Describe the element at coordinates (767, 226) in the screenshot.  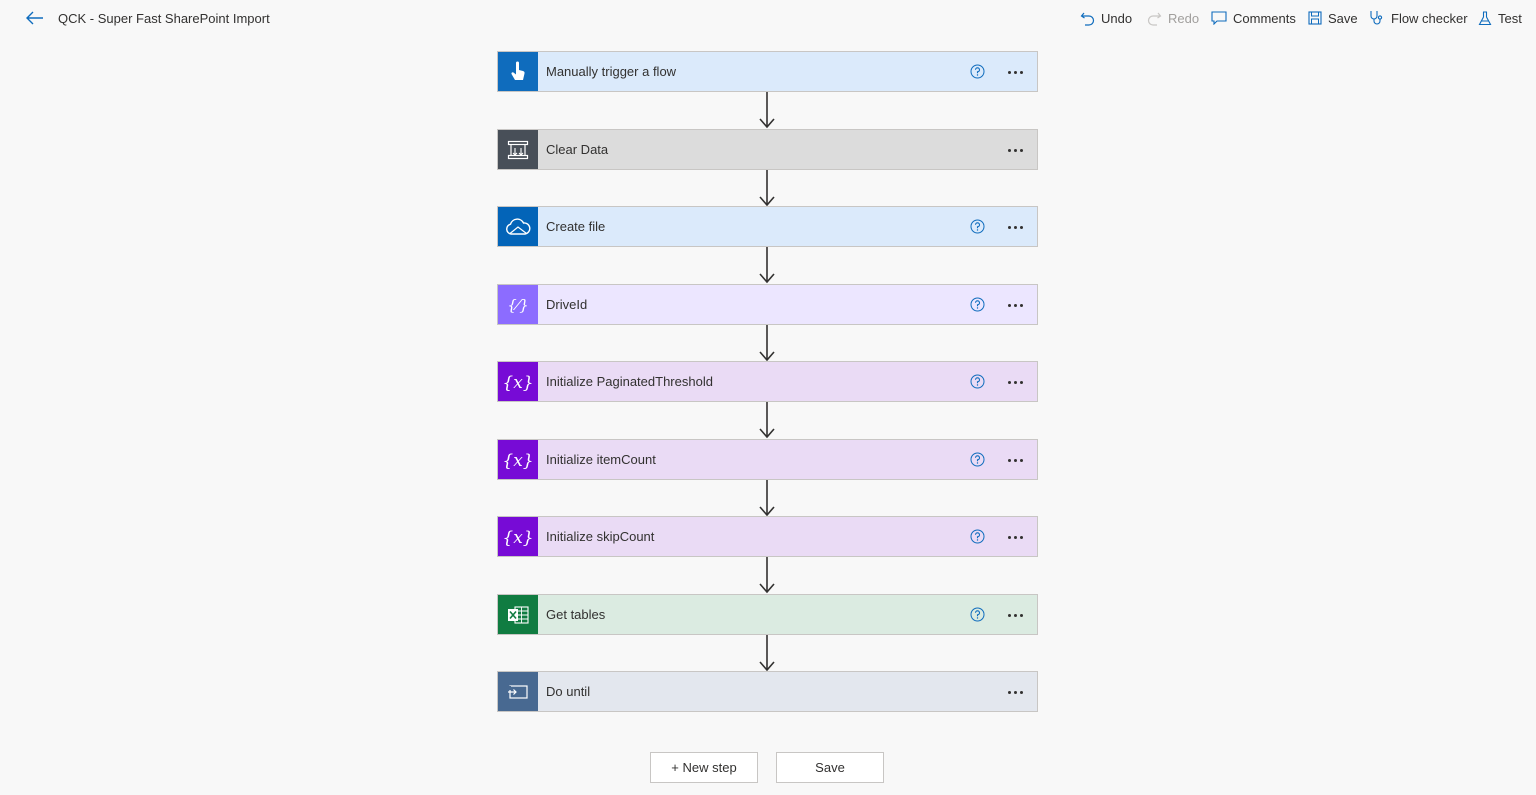
I see `flow-step-card: Create file` at that location.